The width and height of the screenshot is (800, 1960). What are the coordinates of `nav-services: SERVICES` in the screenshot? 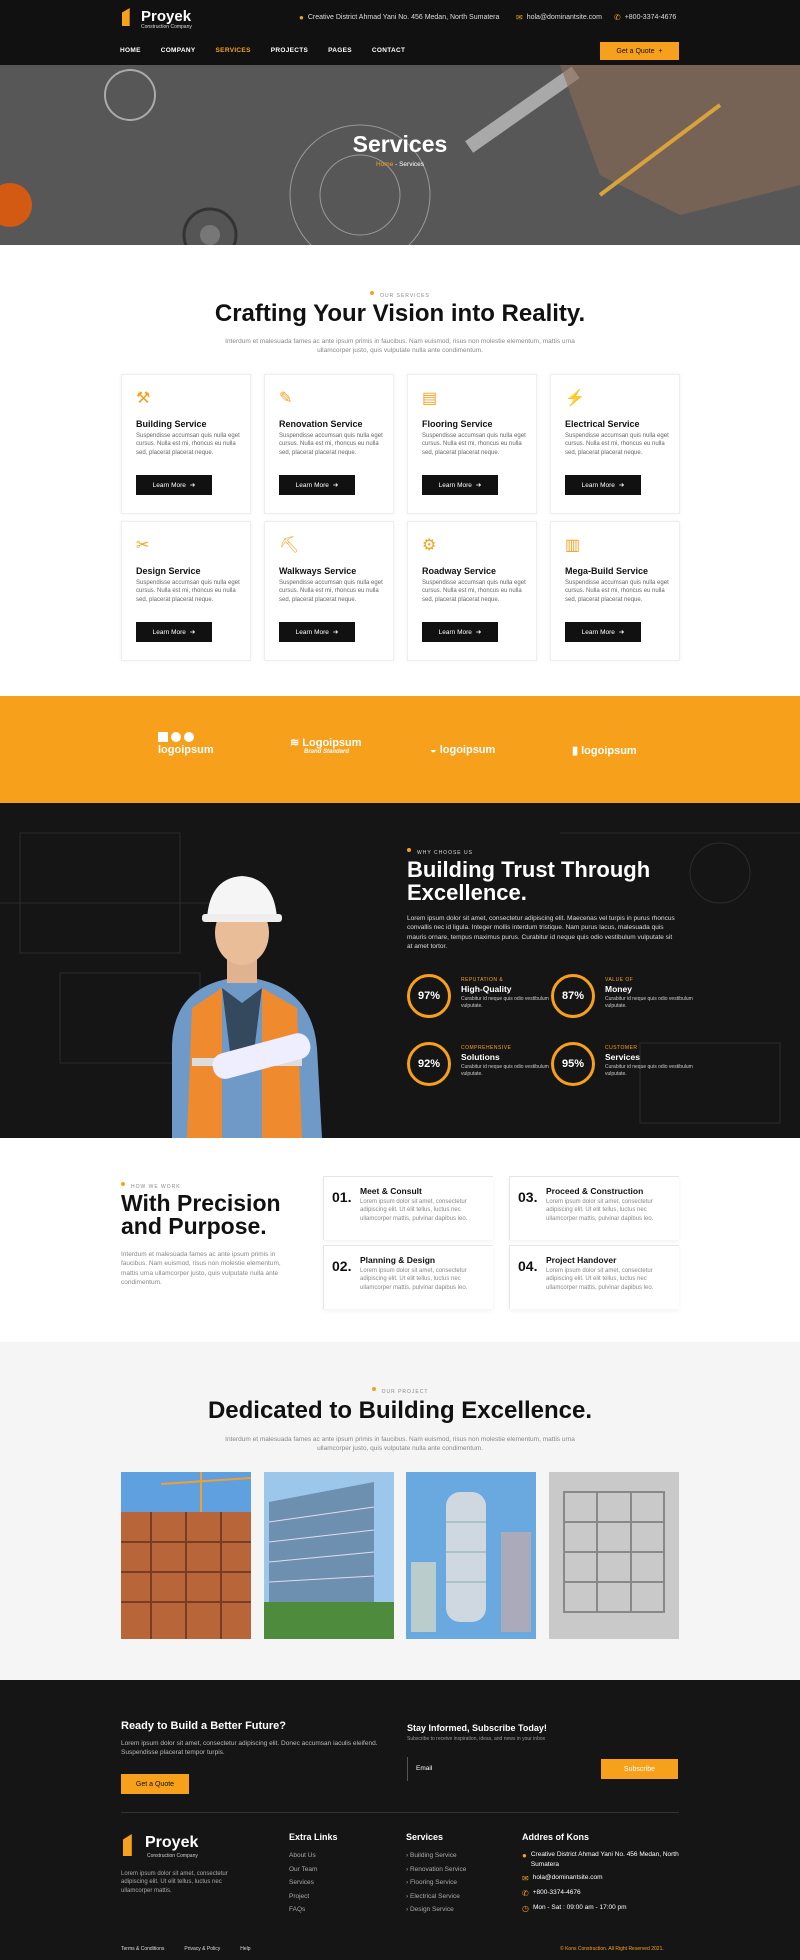 It's located at (233, 50).